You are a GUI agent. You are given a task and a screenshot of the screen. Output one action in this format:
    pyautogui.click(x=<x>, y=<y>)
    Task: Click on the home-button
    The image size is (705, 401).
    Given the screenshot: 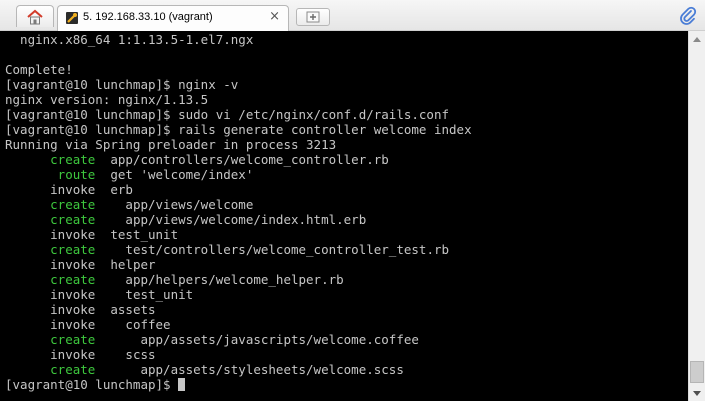 What is the action you would take?
    pyautogui.click(x=35, y=16)
    